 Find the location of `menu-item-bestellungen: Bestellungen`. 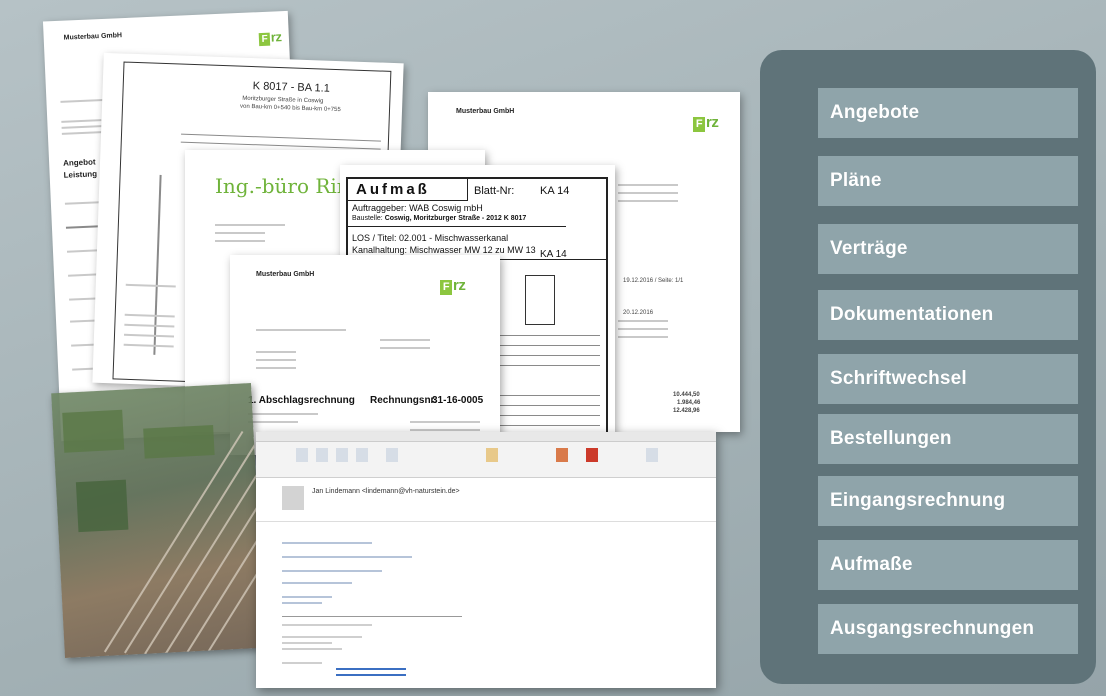

menu-item-bestellungen: Bestellungen is located at coordinates (948, 439).